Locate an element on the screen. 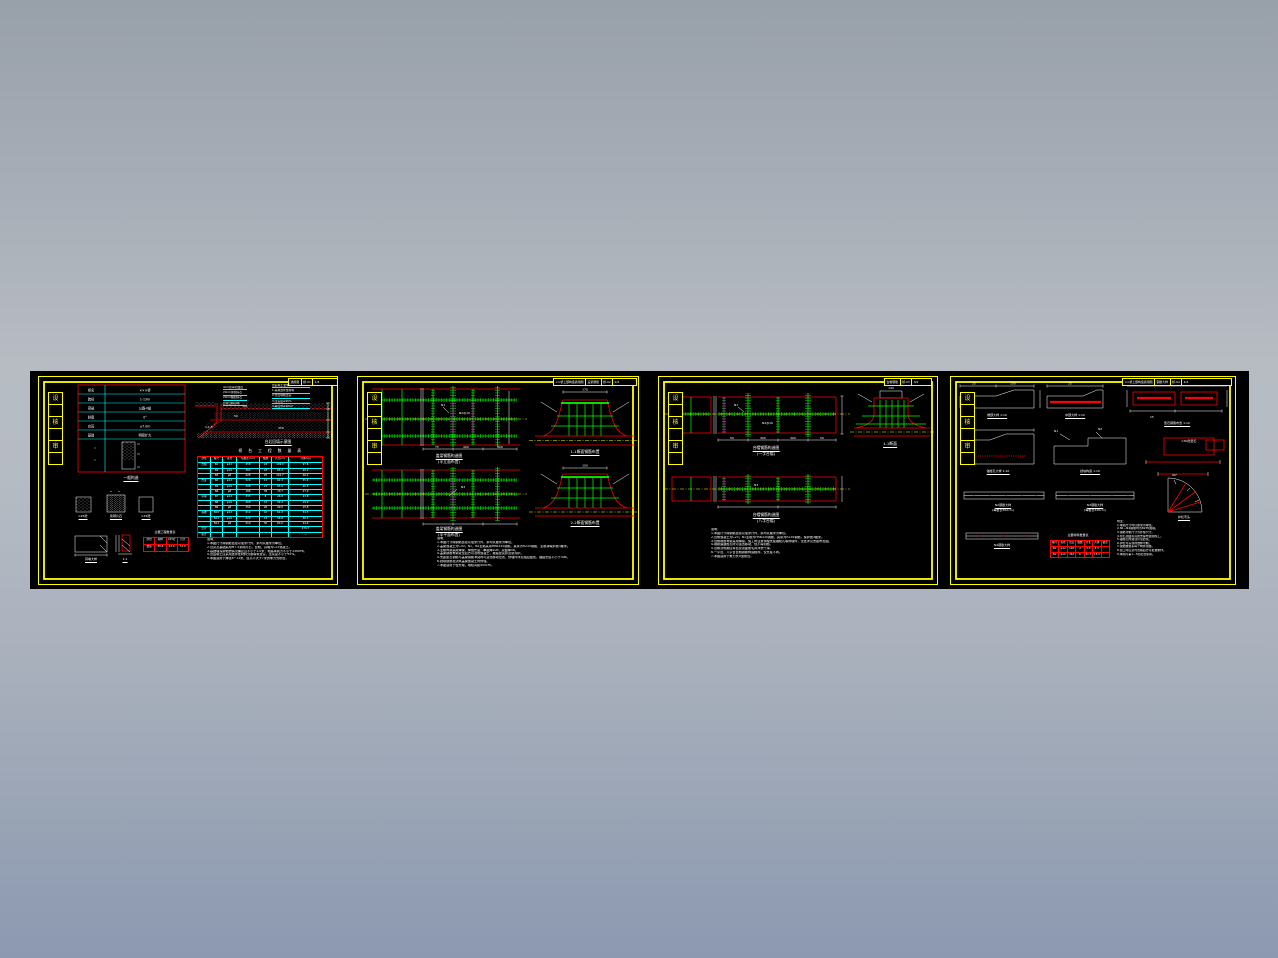 The image size is (1278, 958). d4-caption: 锚栓孔大样 1:10 is located at coordinates (998, 472).